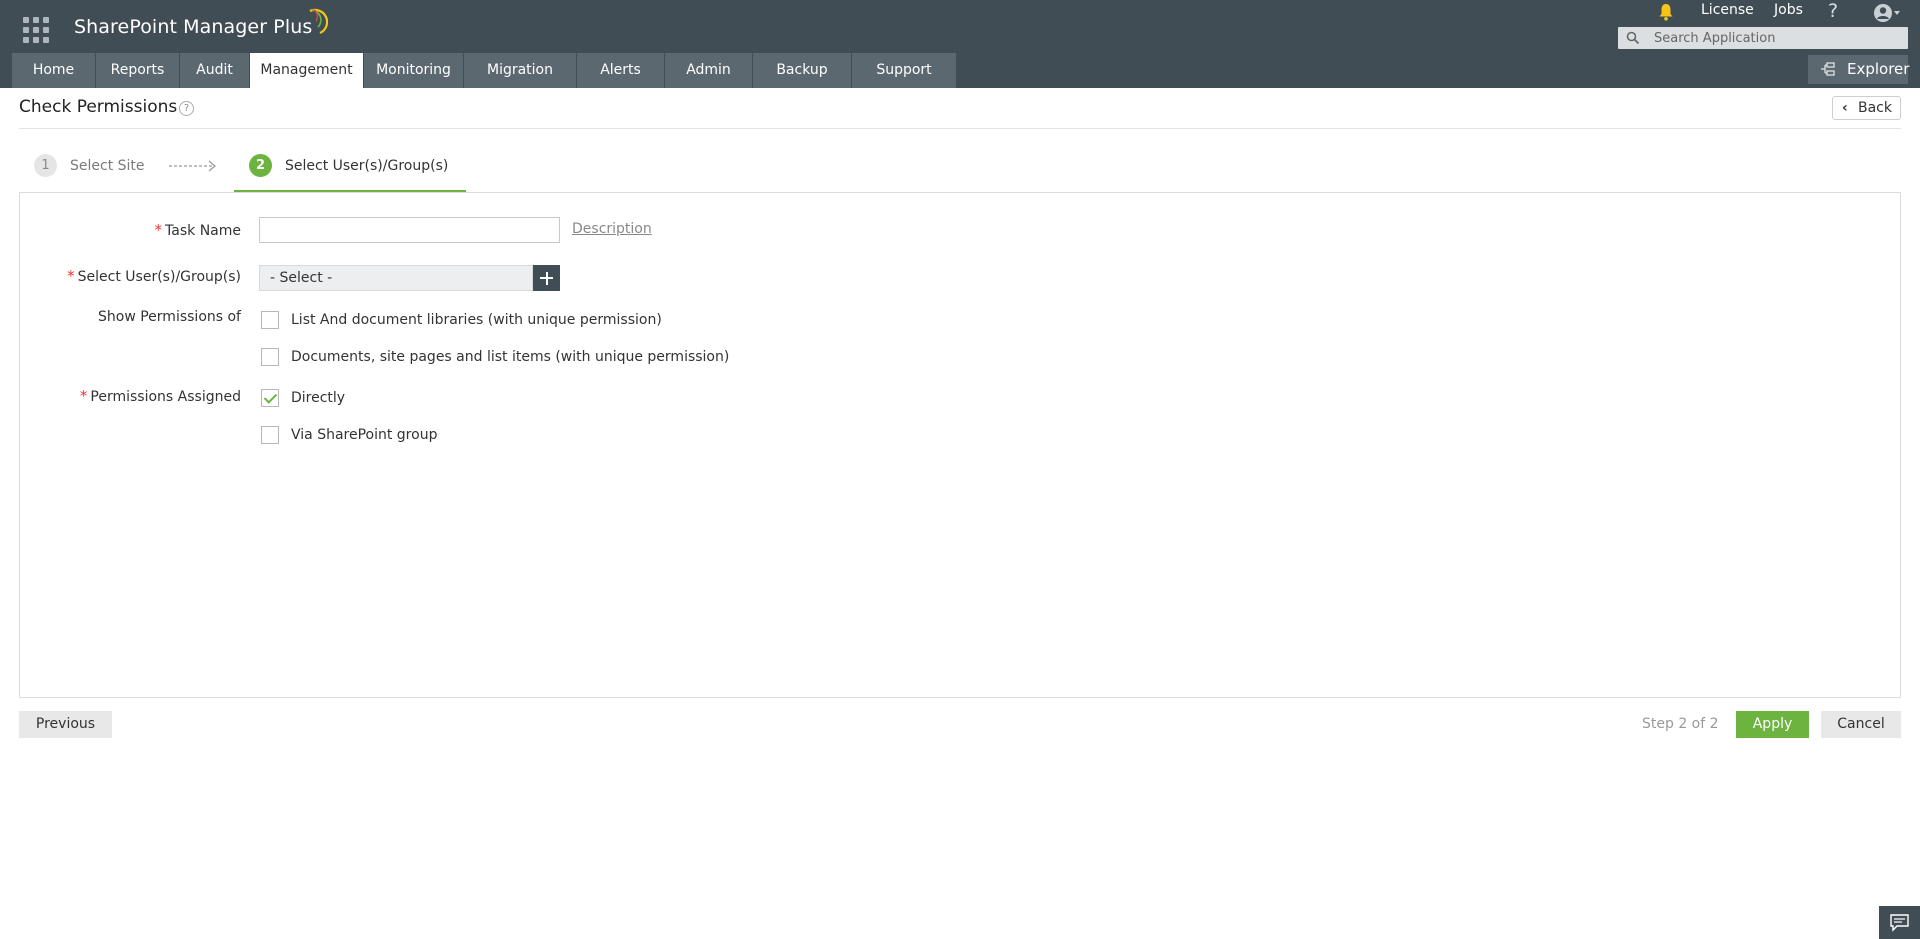 The image size is (1920, 939). I want to click on cancel-button: Cancel, so click(1861, 724).